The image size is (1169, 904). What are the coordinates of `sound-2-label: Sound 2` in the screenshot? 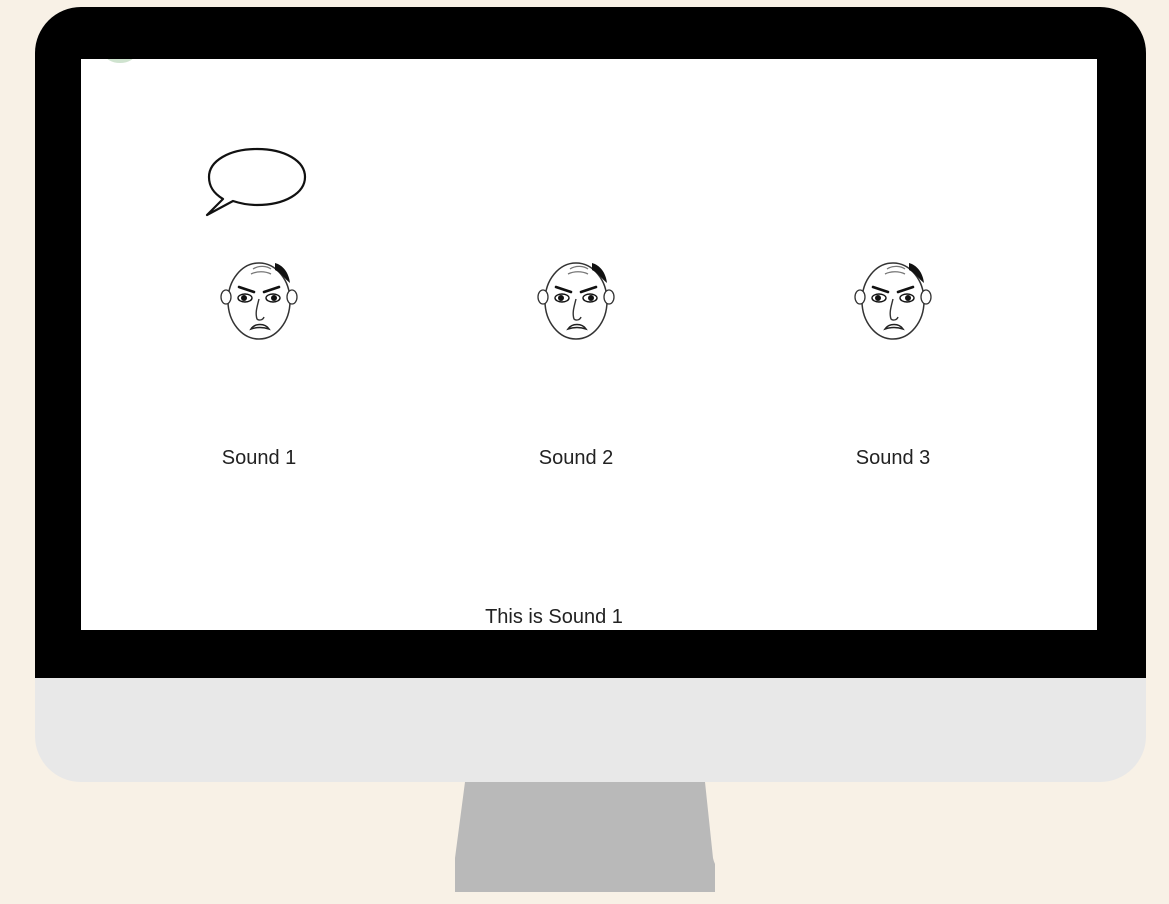 It's located at (576, 458).